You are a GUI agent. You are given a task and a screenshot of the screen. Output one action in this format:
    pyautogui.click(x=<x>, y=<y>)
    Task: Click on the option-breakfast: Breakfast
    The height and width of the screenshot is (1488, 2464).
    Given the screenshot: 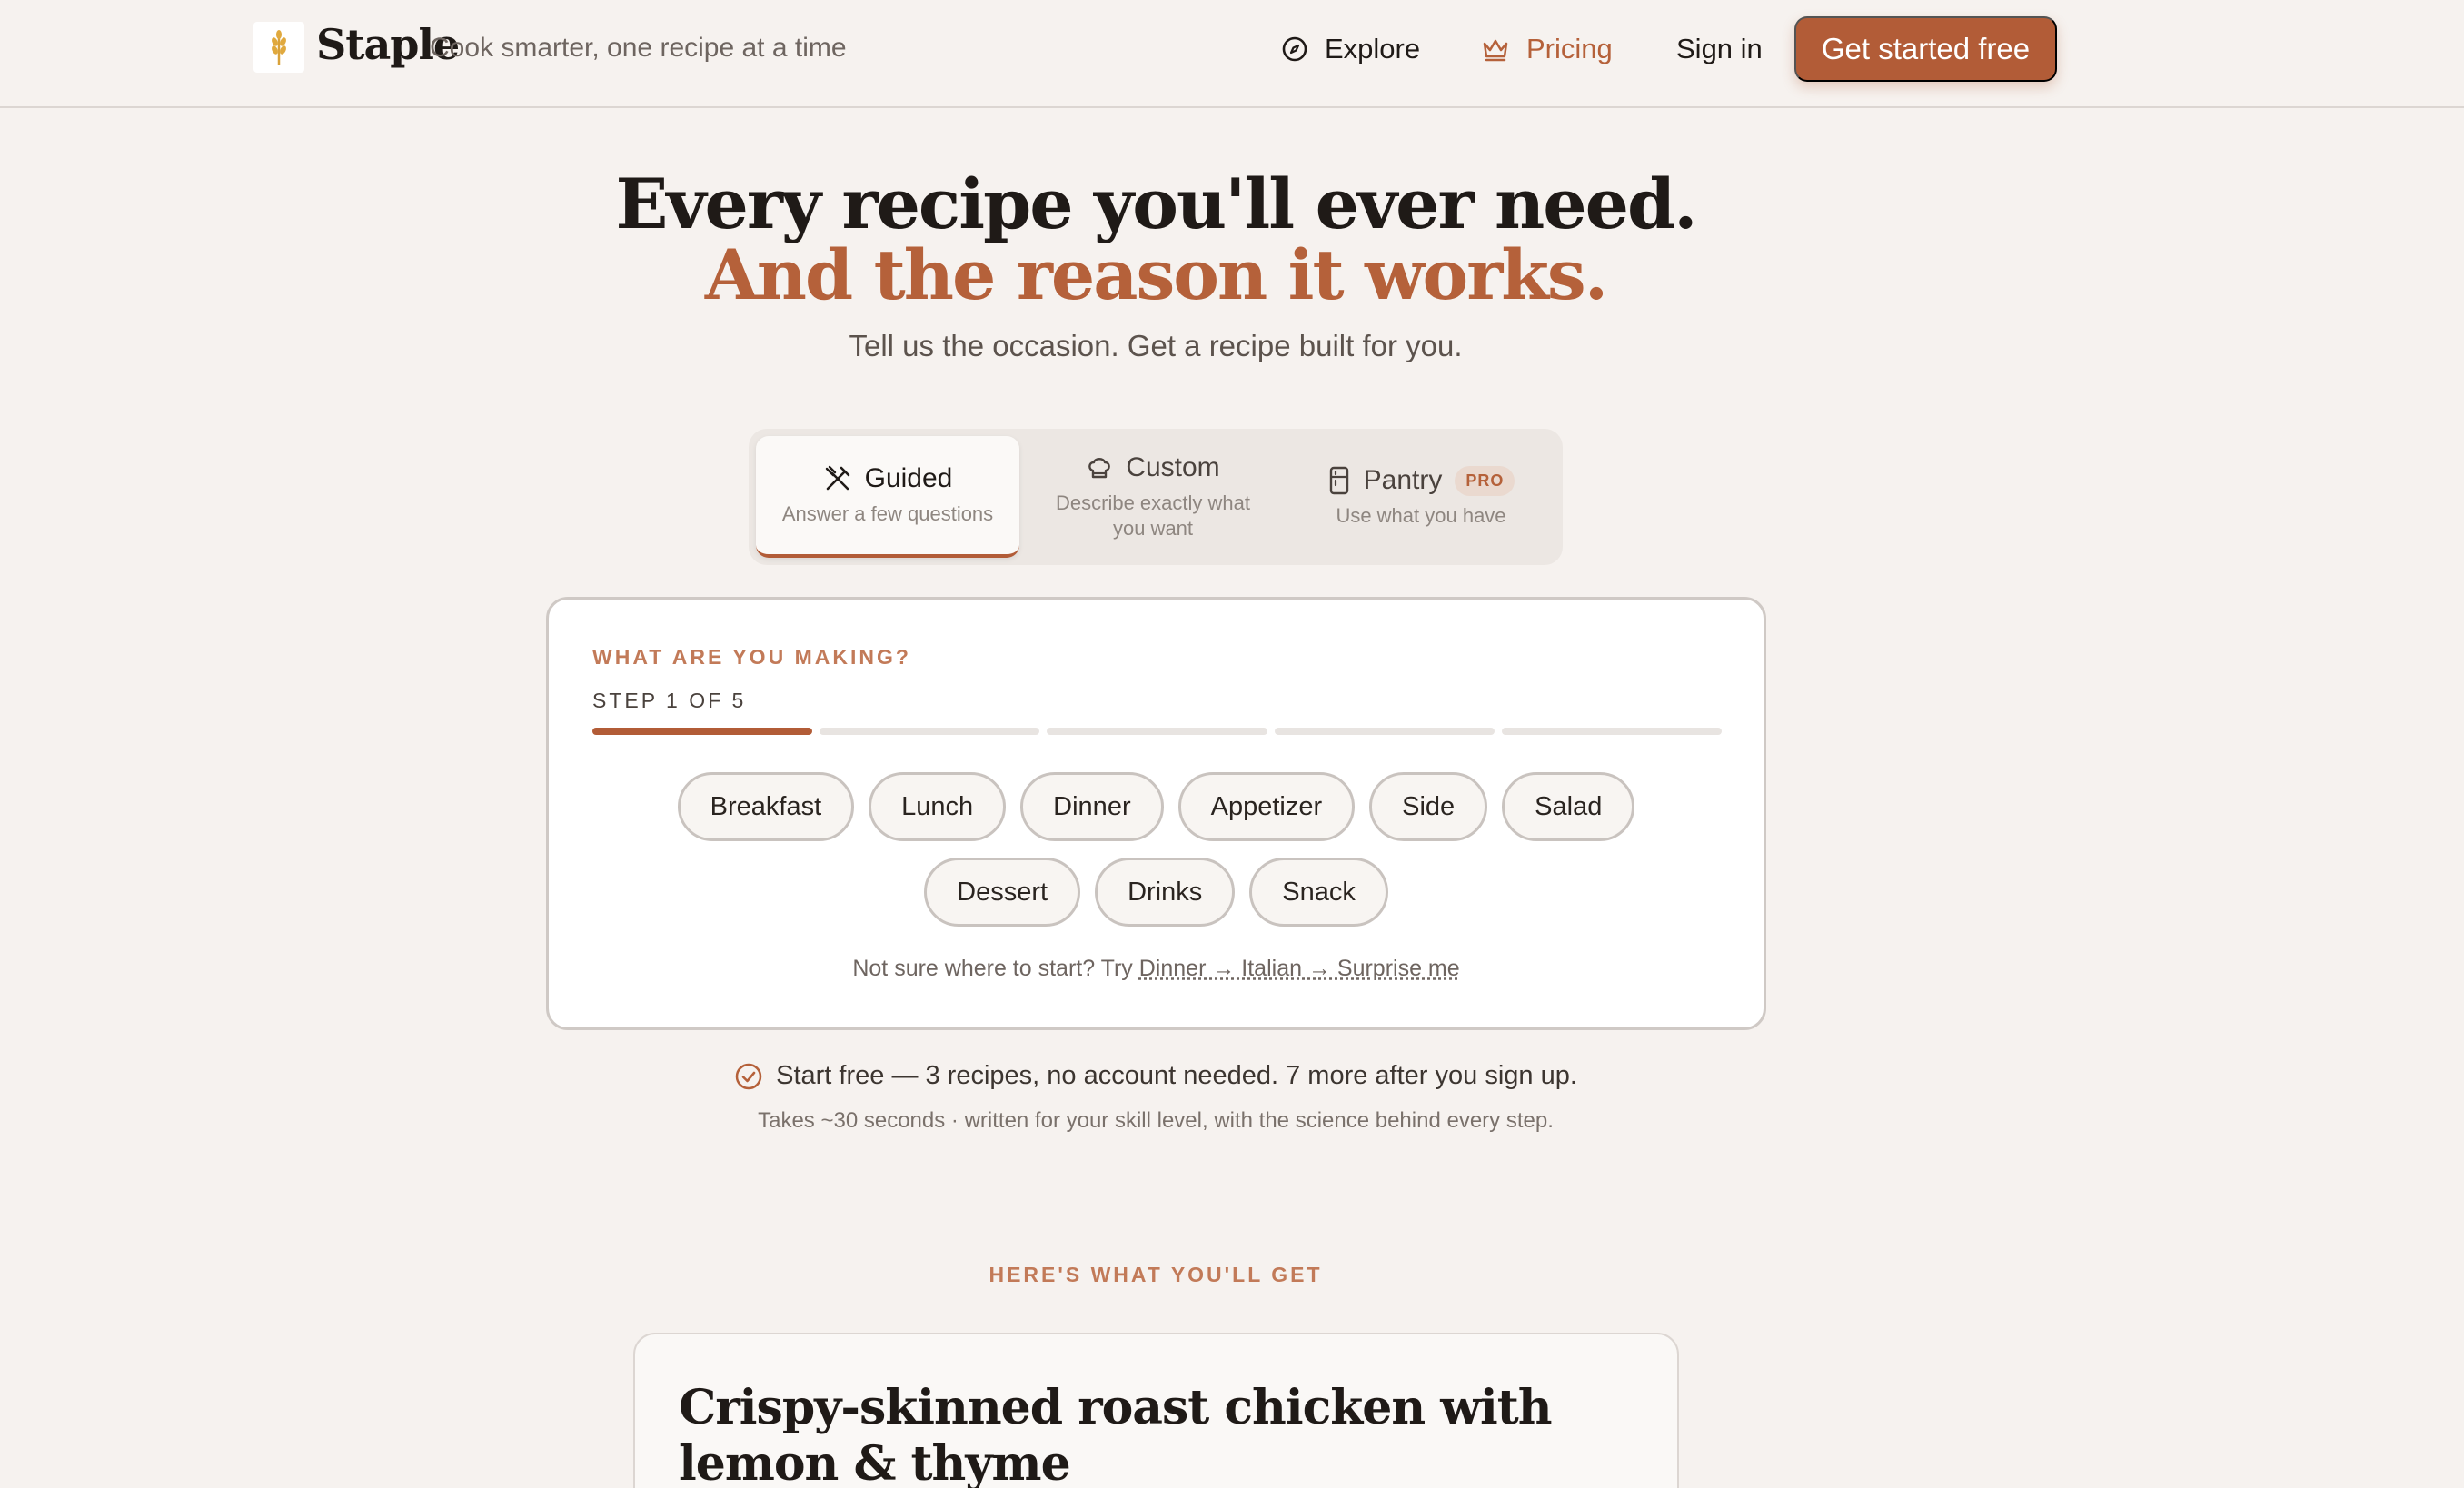 What is the action you would take?
    pyautogui.click(x=766, y=806)
    